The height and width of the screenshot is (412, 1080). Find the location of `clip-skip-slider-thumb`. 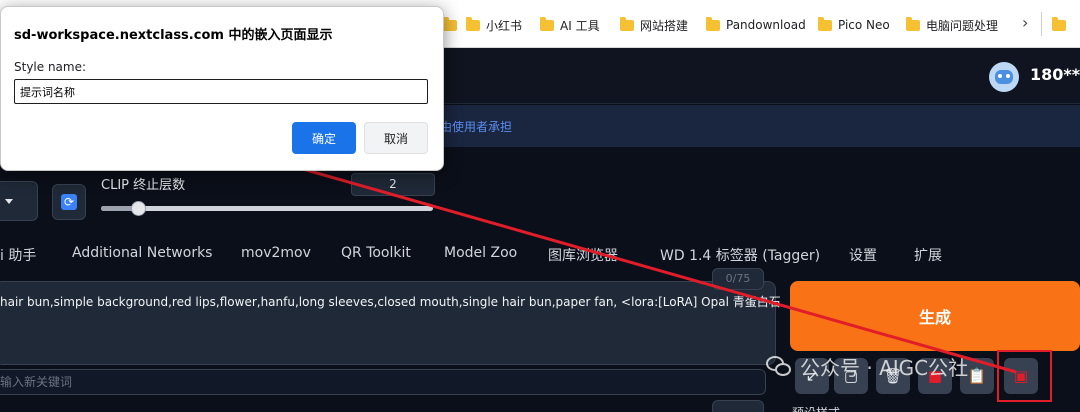

clip-skip-slider-thumb is located at coordinates (138, 208).